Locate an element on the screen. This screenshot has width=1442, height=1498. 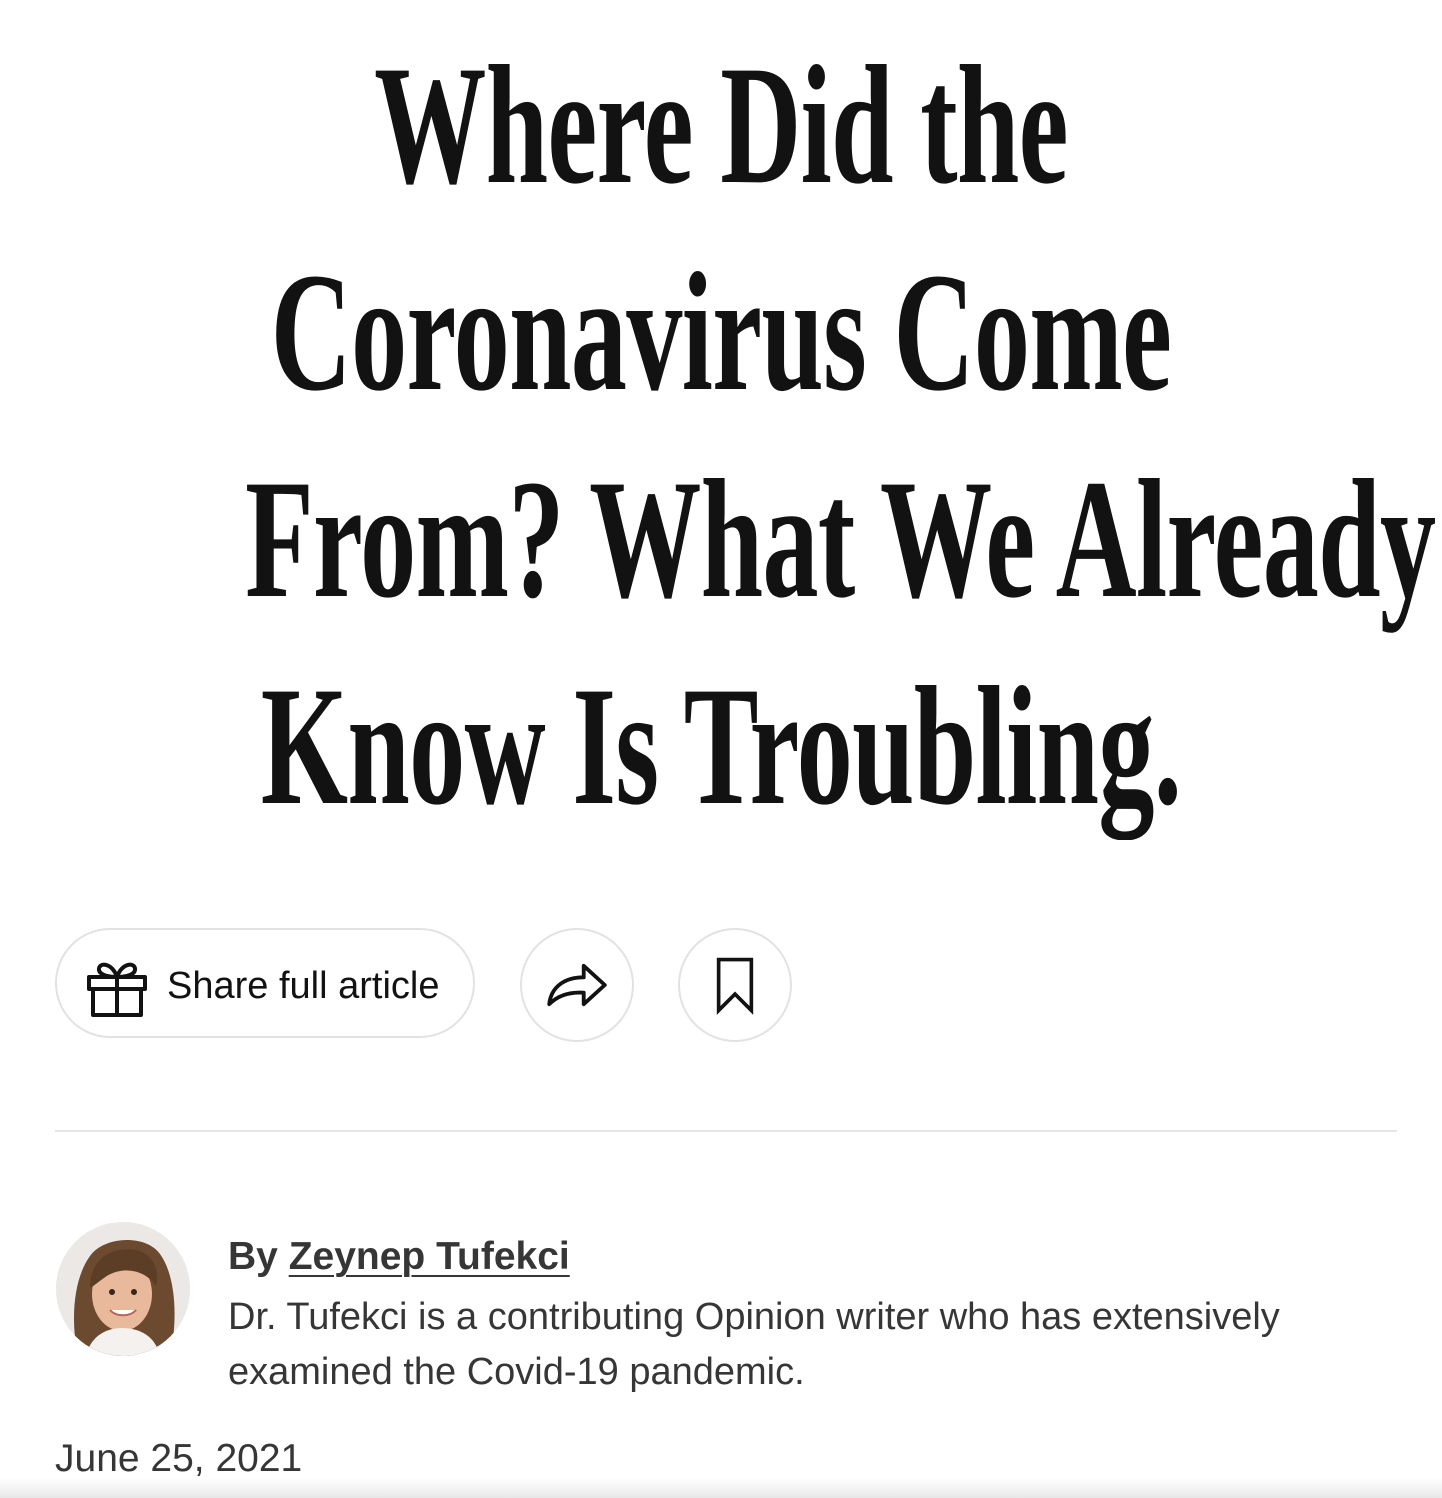
share-arrow-icon is located at coordinates (577, 985).